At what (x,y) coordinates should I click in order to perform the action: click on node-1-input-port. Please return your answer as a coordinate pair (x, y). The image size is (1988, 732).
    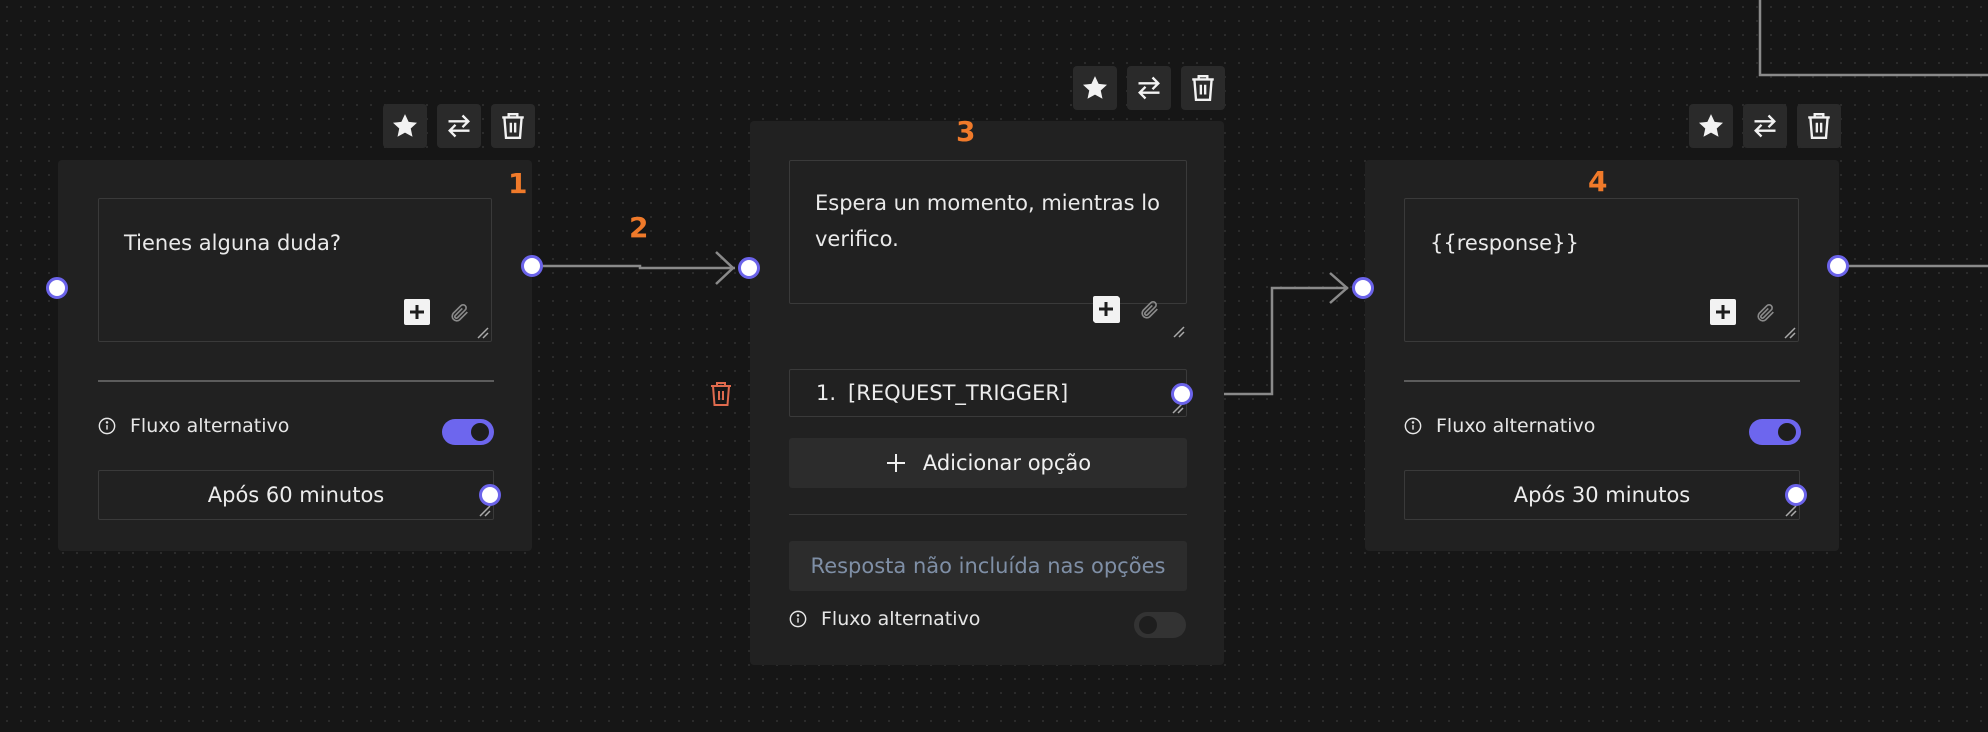
    Looking at the image, I should click on (57, 288).